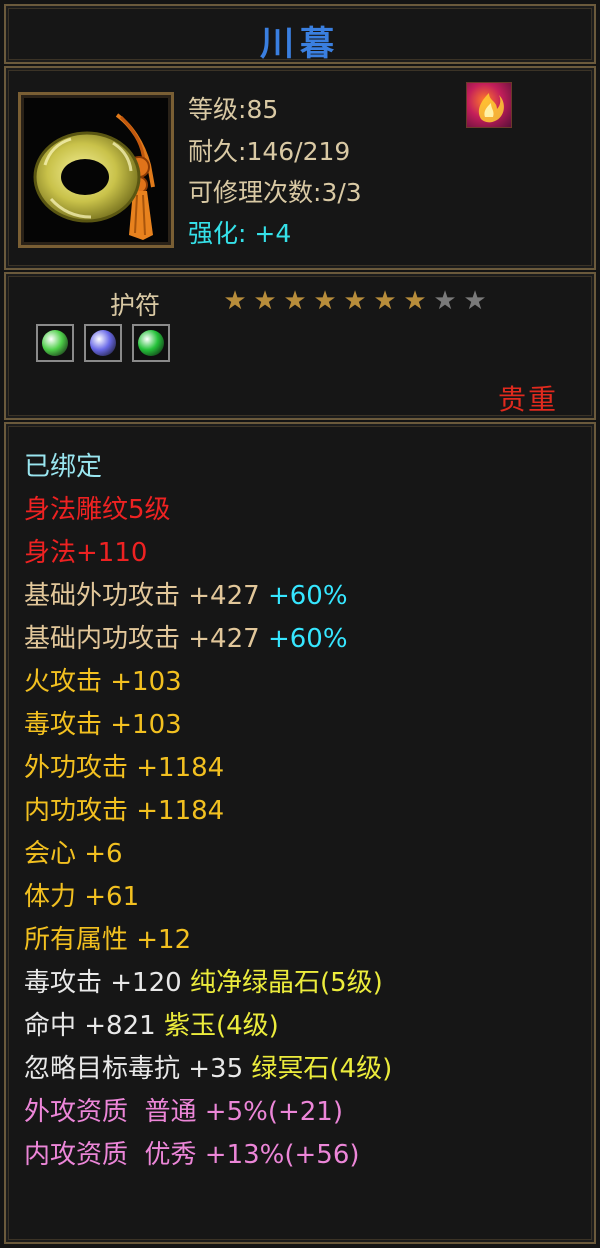 The image size is (600, 1248). What do you see at coordinates (273, 233) in the screenshot?
I see `enhance-value: +4` at bounding box center [273, 233].